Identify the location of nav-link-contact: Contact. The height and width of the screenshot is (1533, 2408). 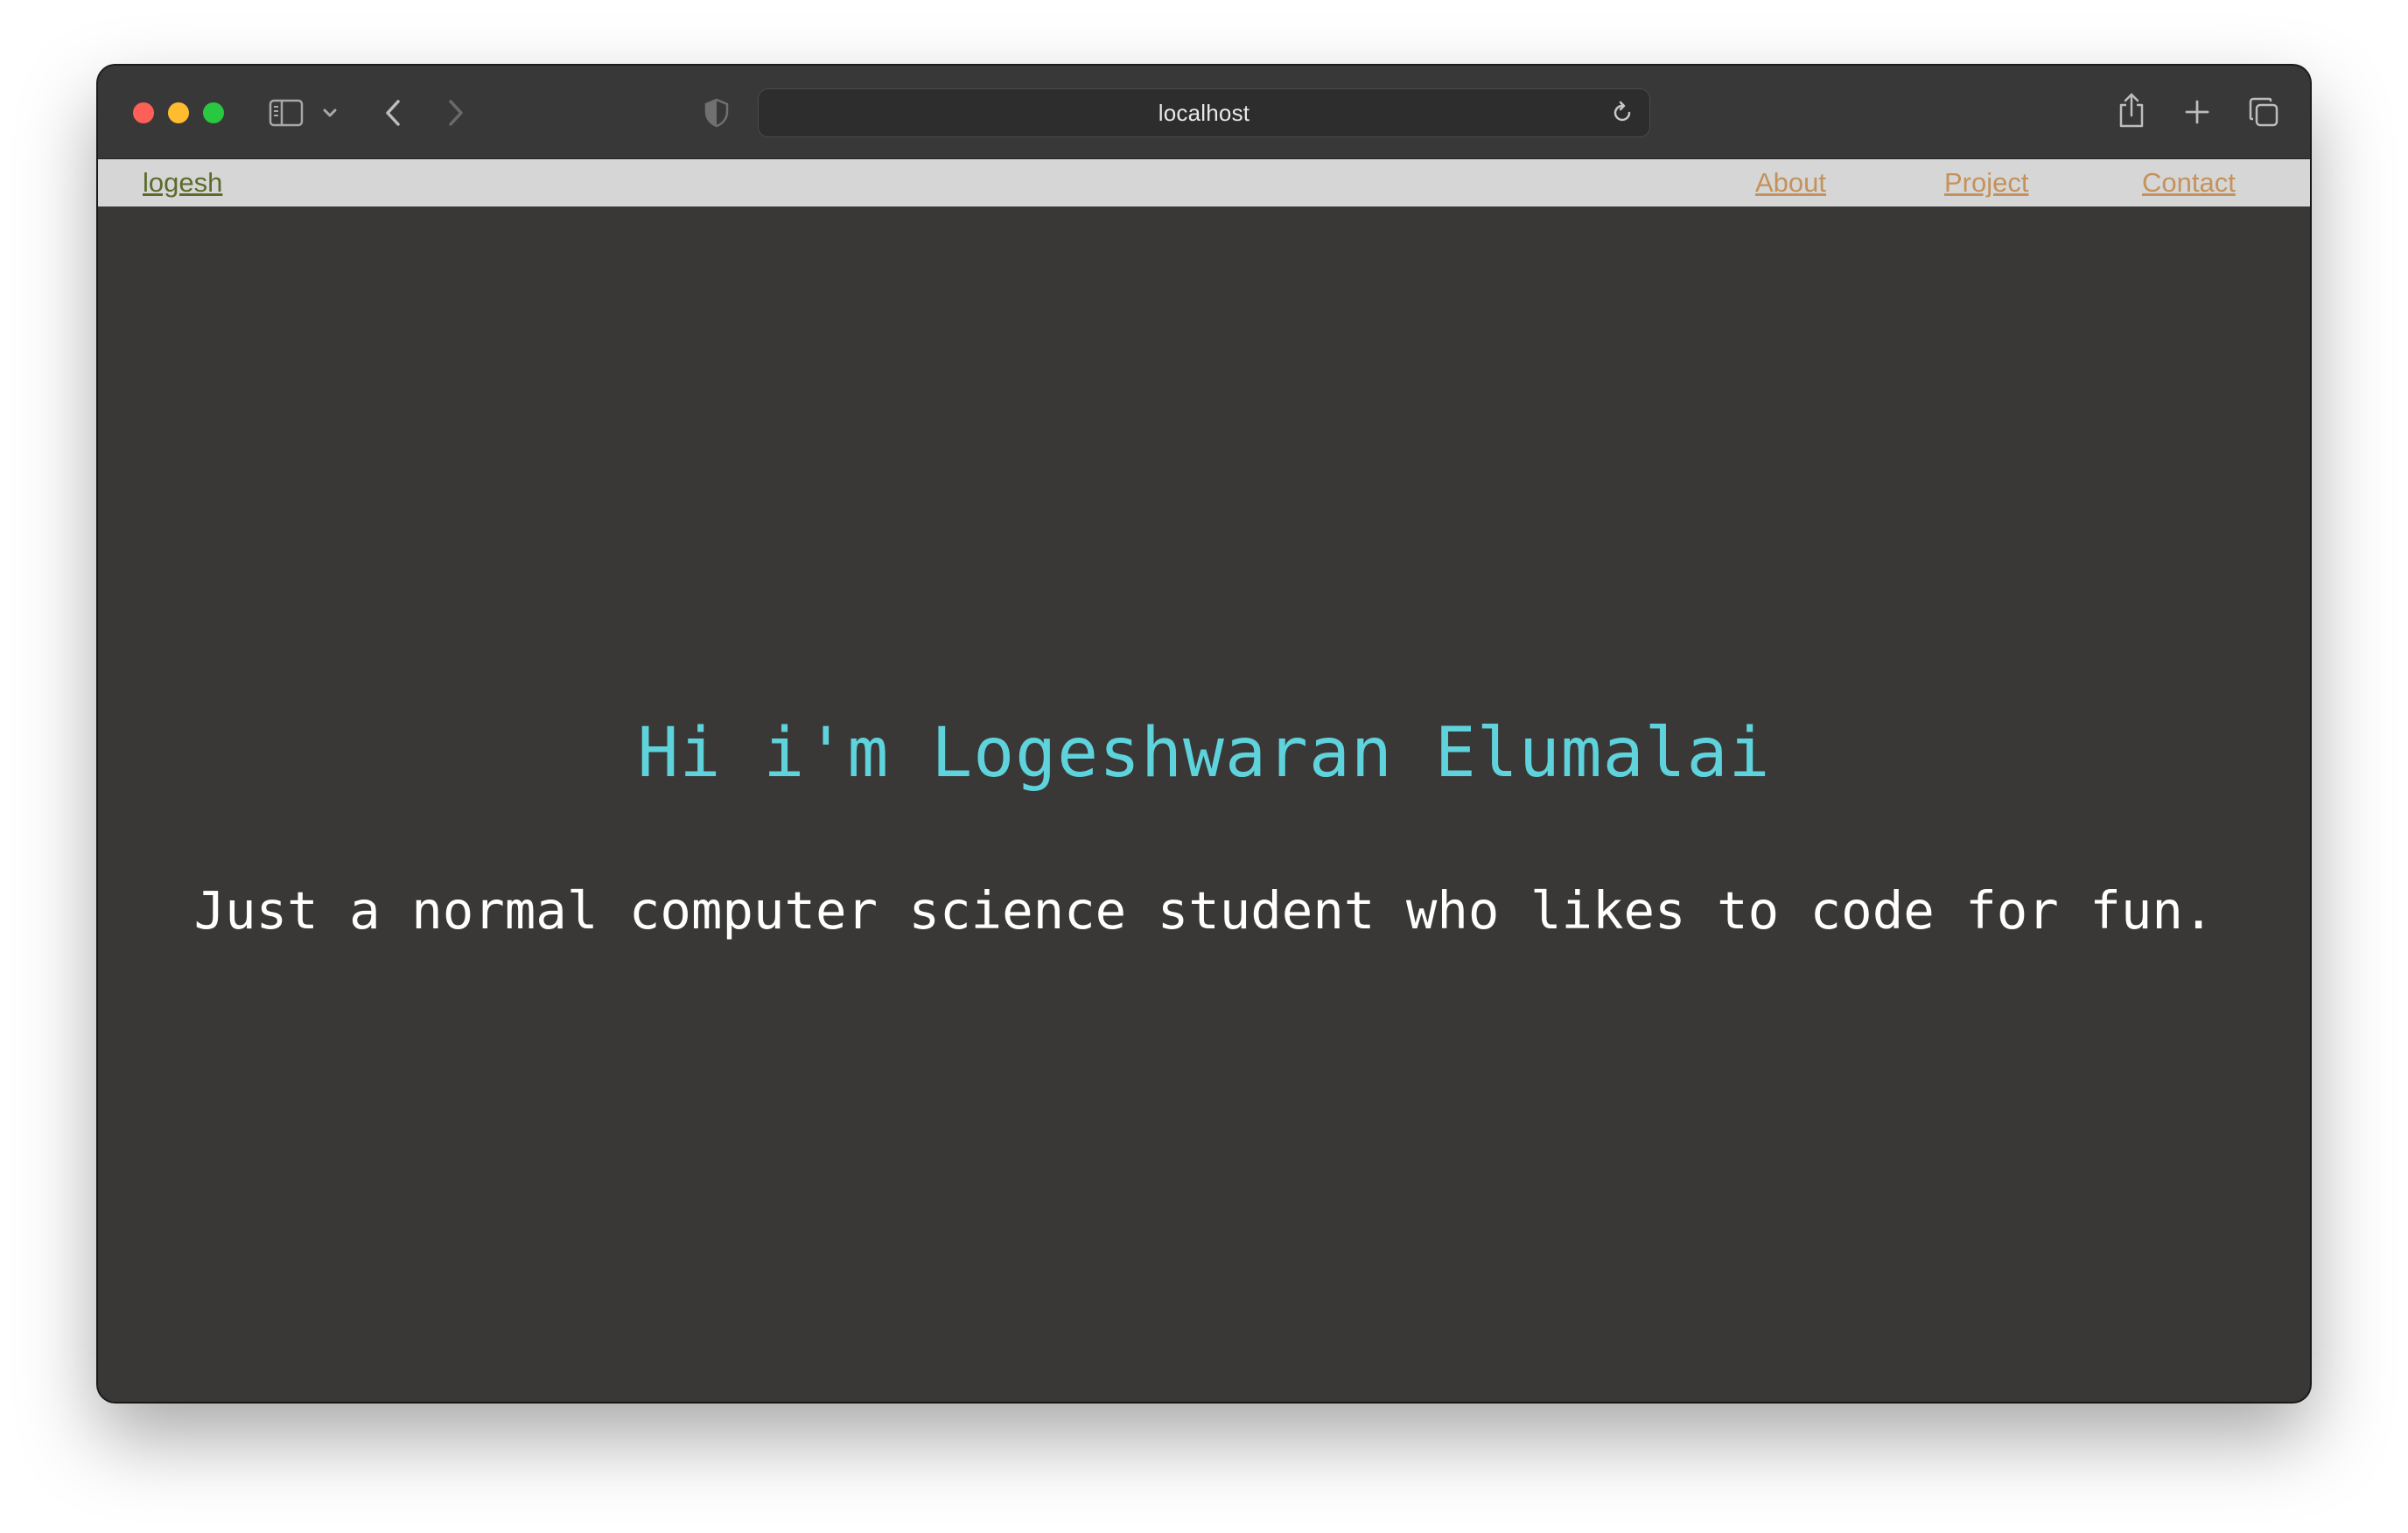
(2189, 182).